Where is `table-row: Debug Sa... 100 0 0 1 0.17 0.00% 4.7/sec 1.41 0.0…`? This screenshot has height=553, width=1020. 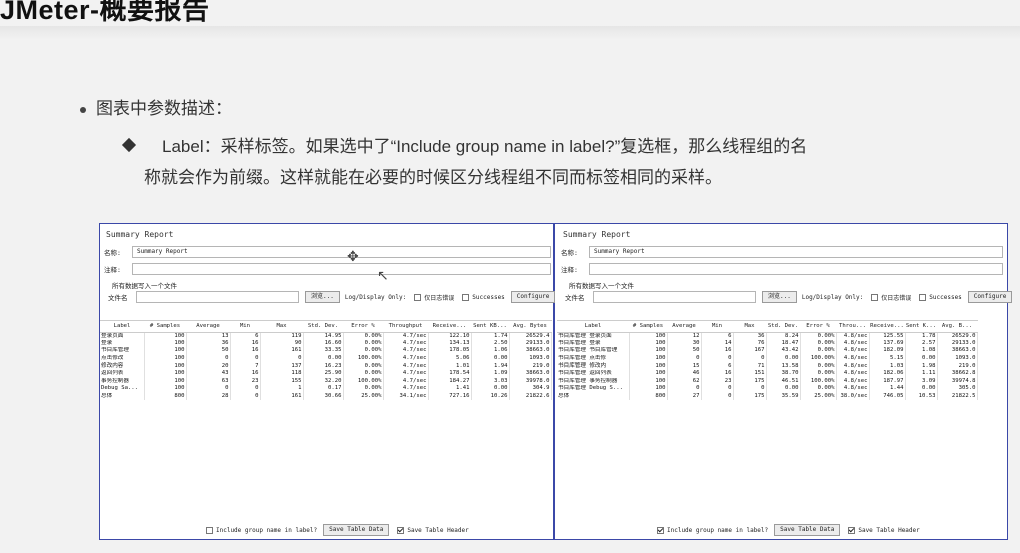
table-row: Debug Sa... 100 0 0 1 0.17 0.00% 4.7/sec 1.41 0.0… is located at coordinates (326, 389).